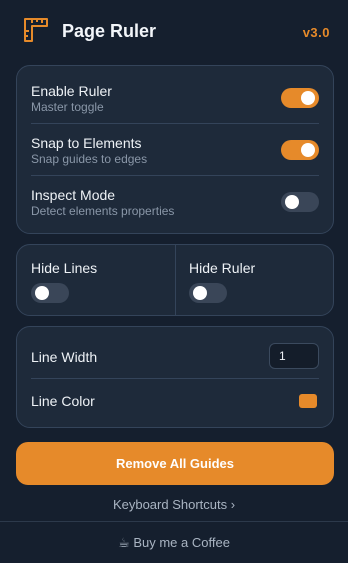 This screenshot has width=348, height=563. I want to click on ruler-icon, so click(36, 30).